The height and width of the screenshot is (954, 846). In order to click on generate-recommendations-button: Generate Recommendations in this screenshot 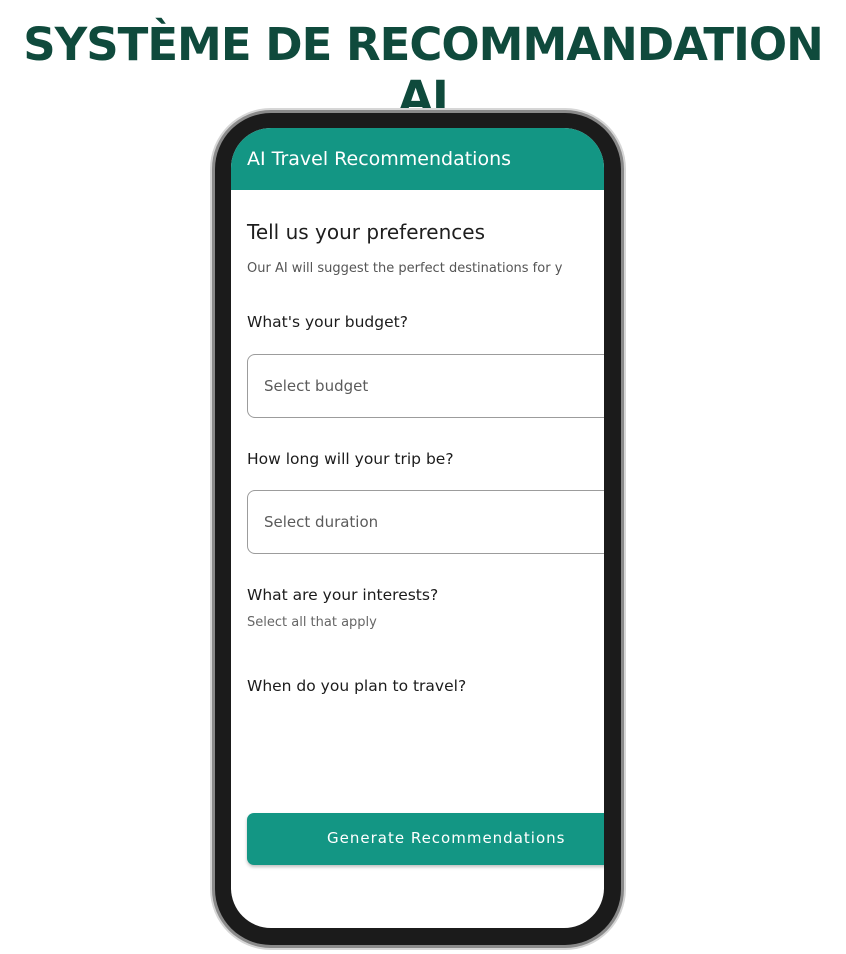, I will do `click(425, 839)`.